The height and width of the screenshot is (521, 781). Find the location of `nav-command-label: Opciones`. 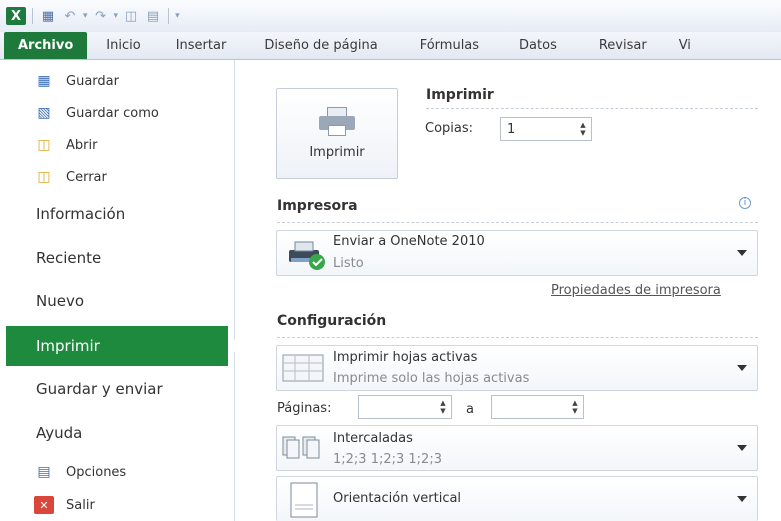

nav-command-label: Opciones is located at coordinates (96, 472).